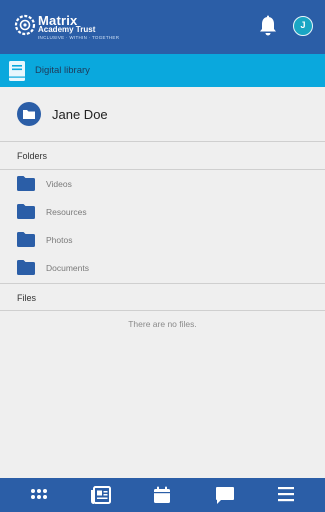 The width and height of the screenshot is (325, 512). What do you see at coordinates (62, 70) in the screenshot?
I see `section-title: Digital library` at bounding box center [62, 70].